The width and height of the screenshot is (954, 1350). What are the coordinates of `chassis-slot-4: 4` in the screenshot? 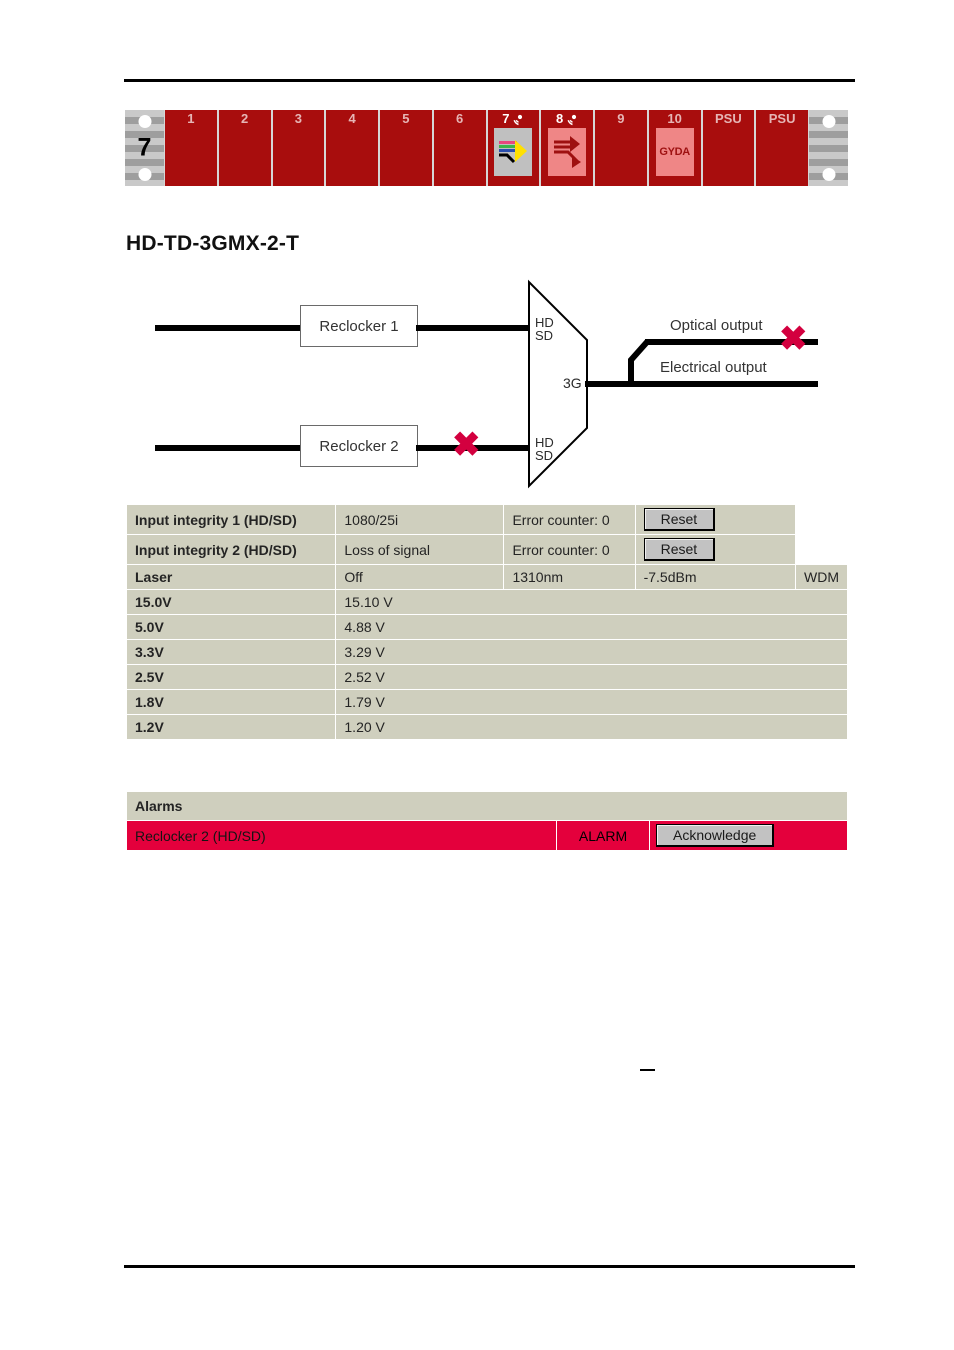 It's located at (352, 148).